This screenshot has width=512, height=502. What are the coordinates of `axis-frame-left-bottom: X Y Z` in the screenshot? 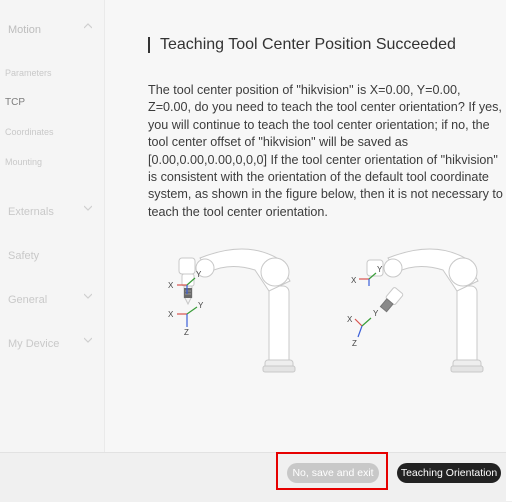 It's located at (186, 319).